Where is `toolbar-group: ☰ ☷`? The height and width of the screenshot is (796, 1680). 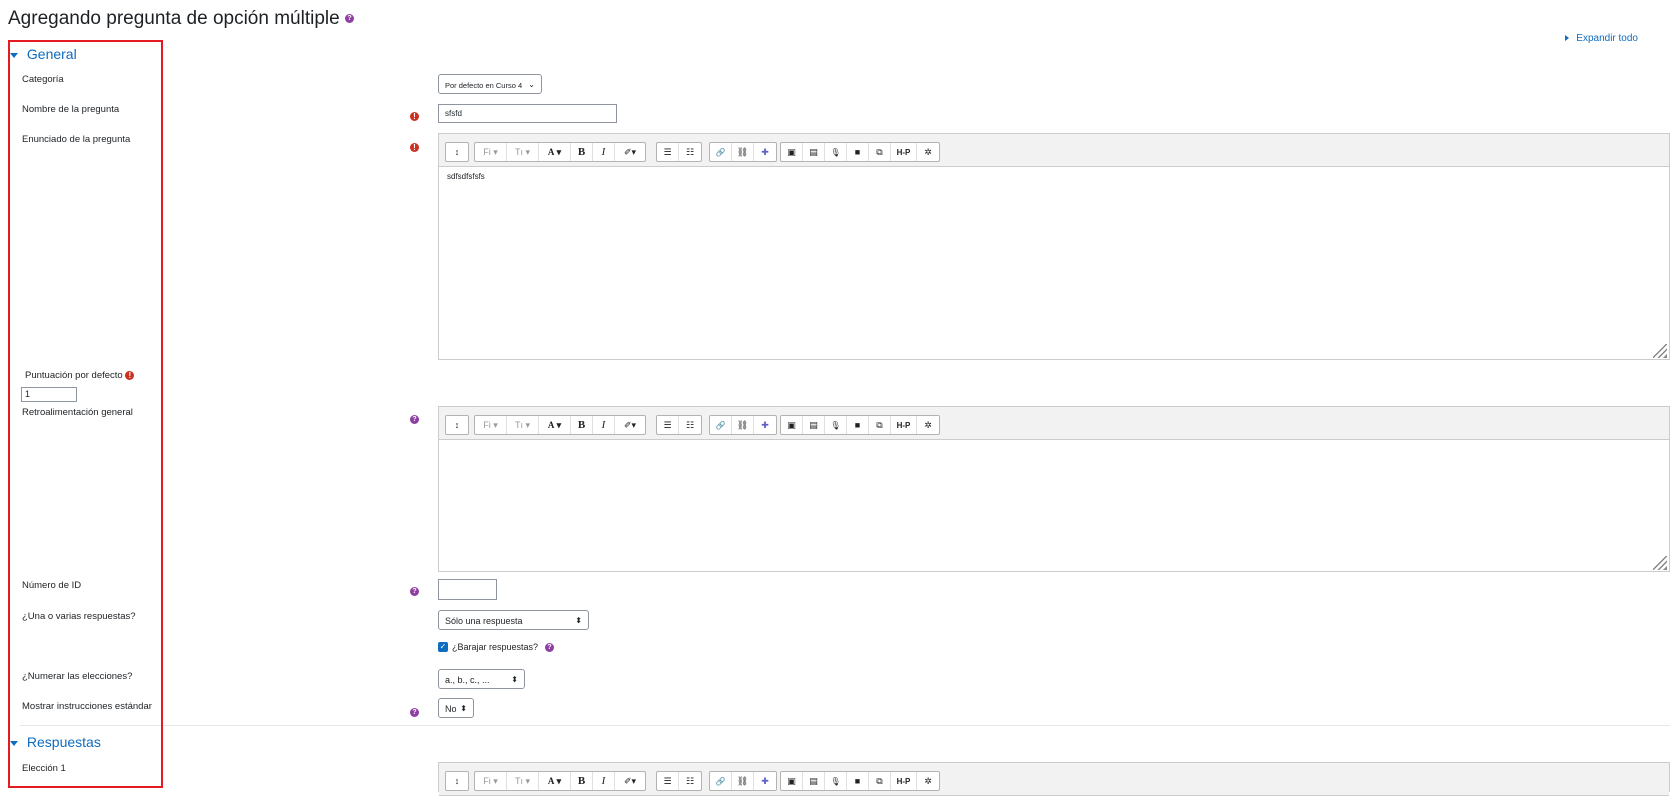
toolbar-group: ☰ ☷ is located at coordinates (679, 425).